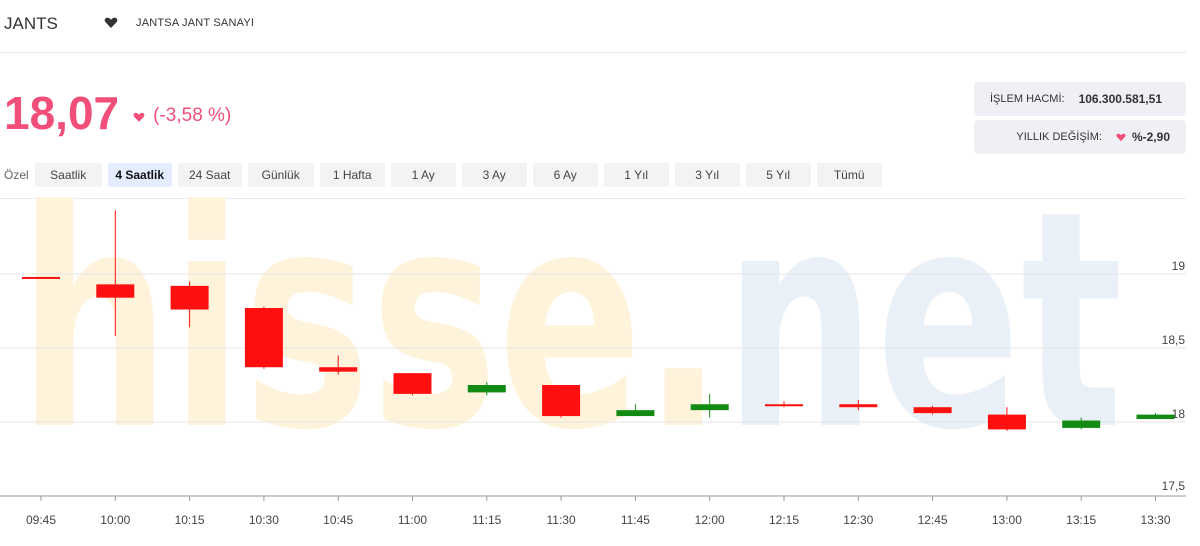 The width and height of the screenshot is (1200, 546). What do you see at coordinates (412, 520) in the screenshot?
I see `x-tick-label: 11:00` at bounding box center [412, 520].